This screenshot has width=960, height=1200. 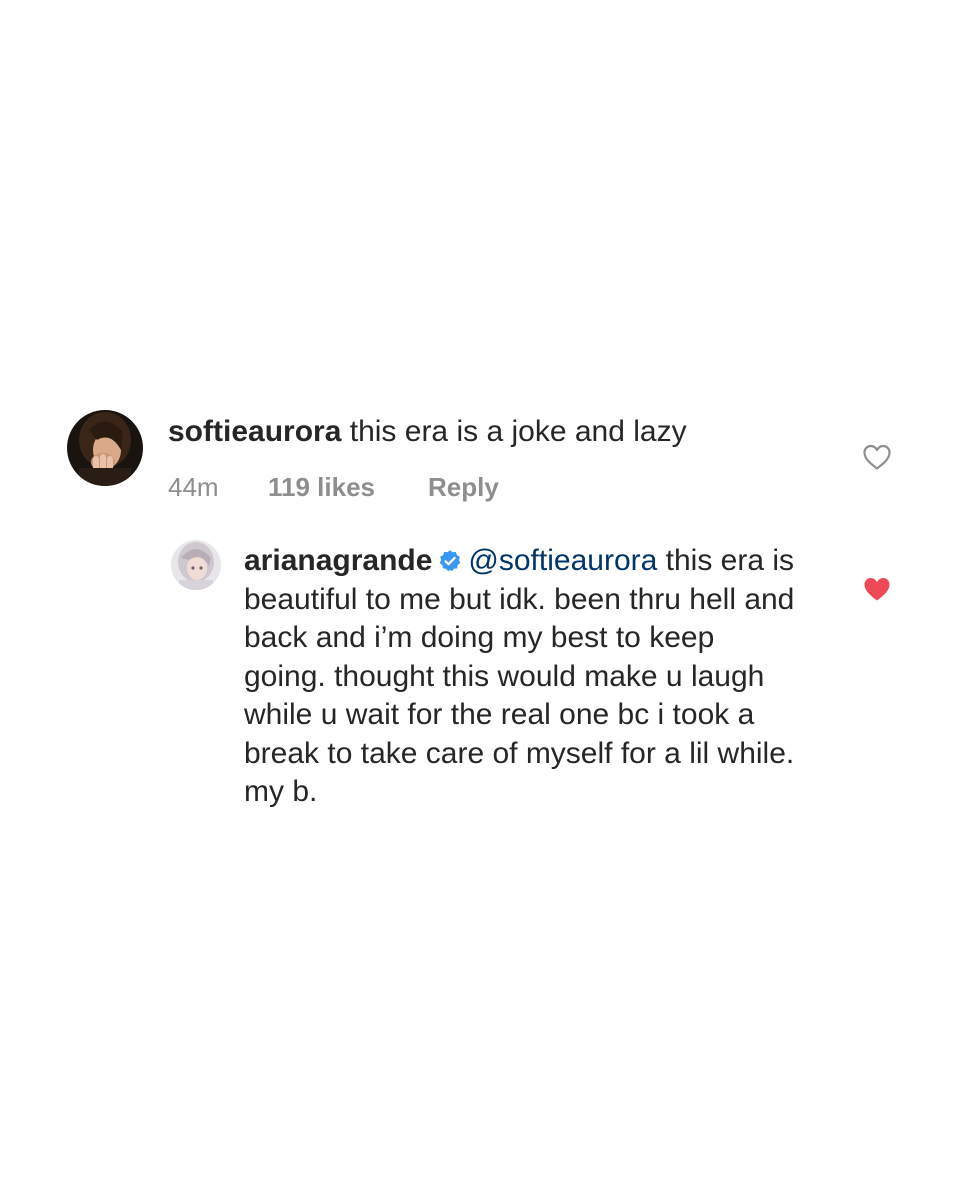 I want to click on comment-timestamp: 44m, so click(x=193, y=487).